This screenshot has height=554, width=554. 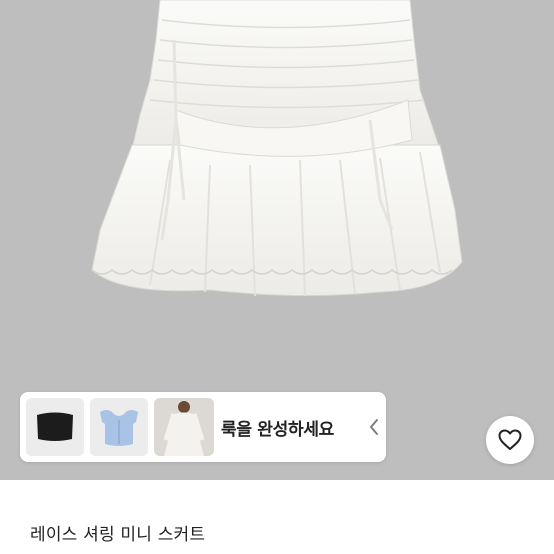 I want to click on chevron-left-icon, so click(x=374, y=427).